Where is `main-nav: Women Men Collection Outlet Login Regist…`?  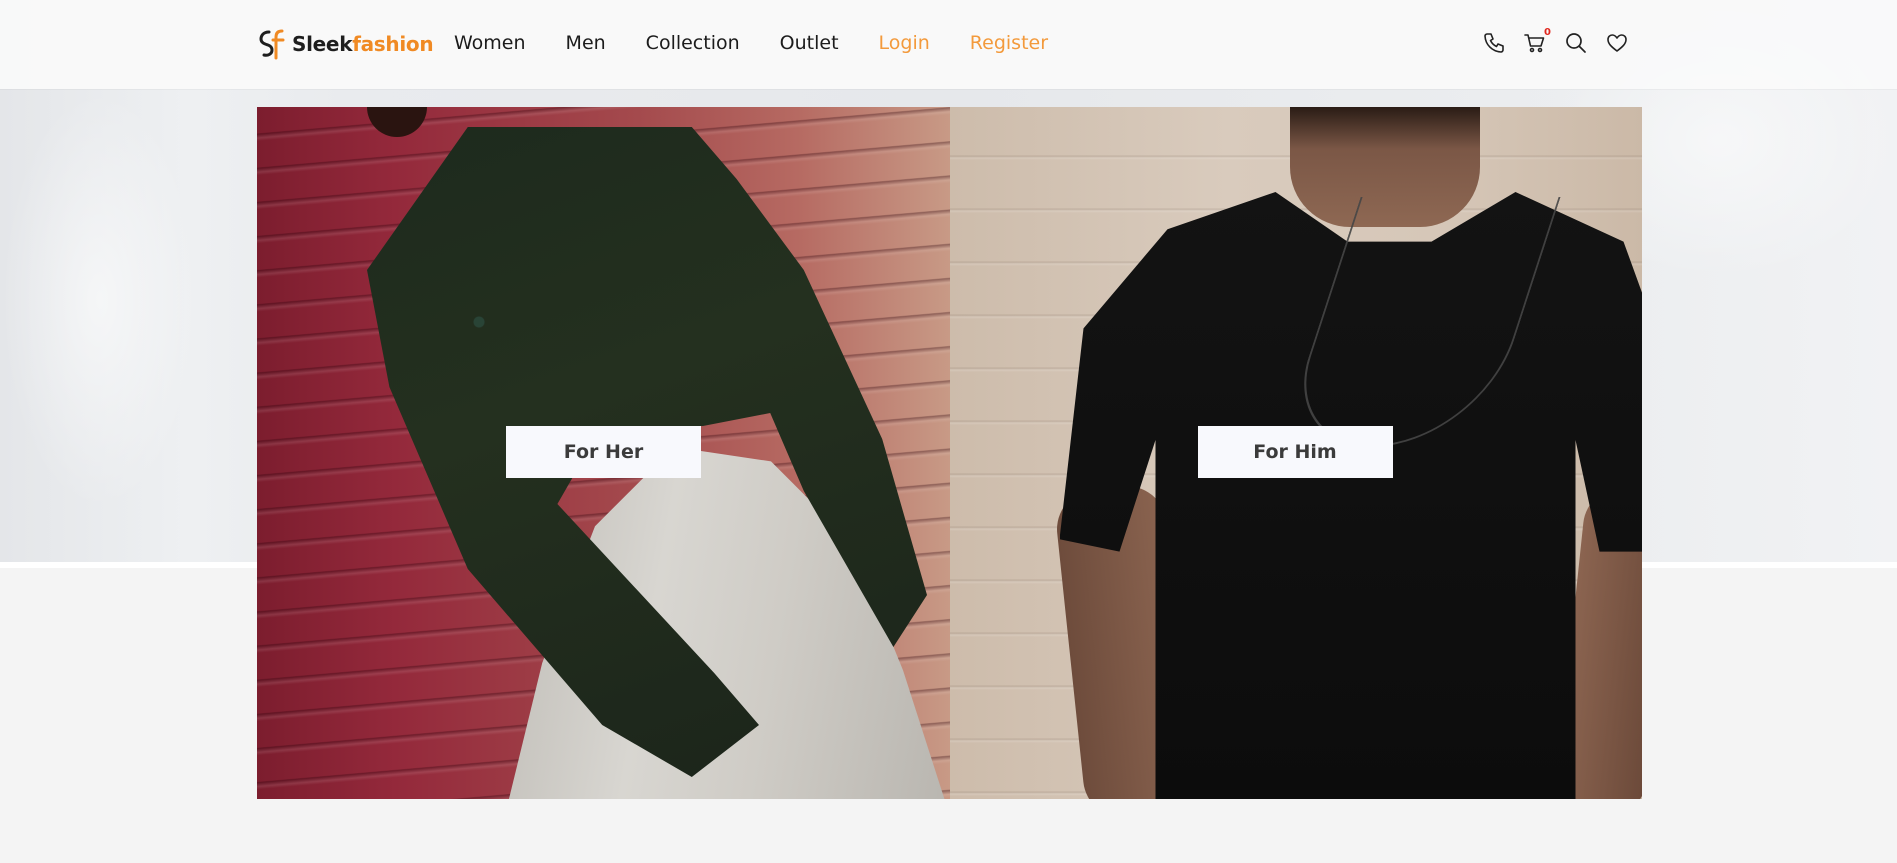 main-nav: Women Men Collection Outlet Login Regist… is located at coordinates (771, 43).